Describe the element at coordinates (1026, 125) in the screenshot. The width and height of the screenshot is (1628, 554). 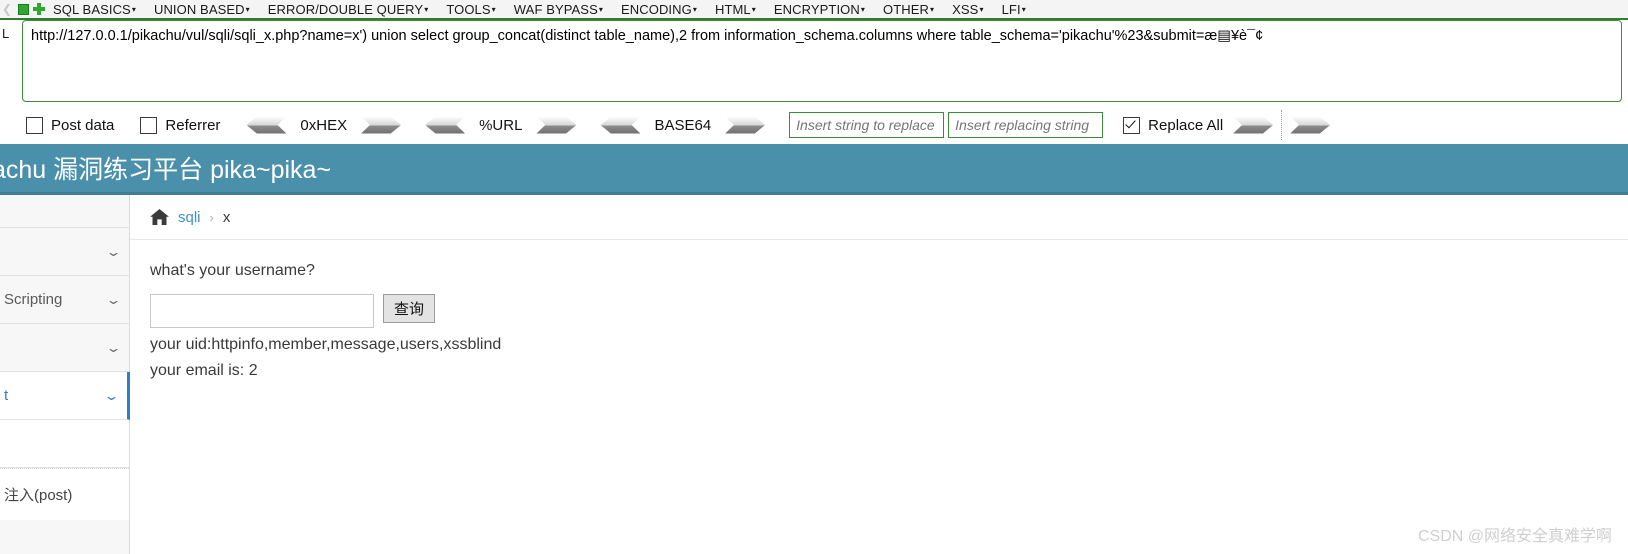
I see `replace-with-input` at that location.